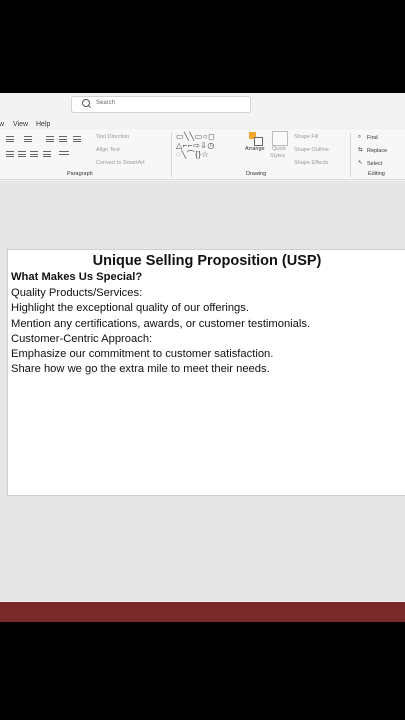 This screenshot has height=720, width=405. Describe the element at coordinates (34, 155) in the screenshot. I see `align-right-icon` at that location.